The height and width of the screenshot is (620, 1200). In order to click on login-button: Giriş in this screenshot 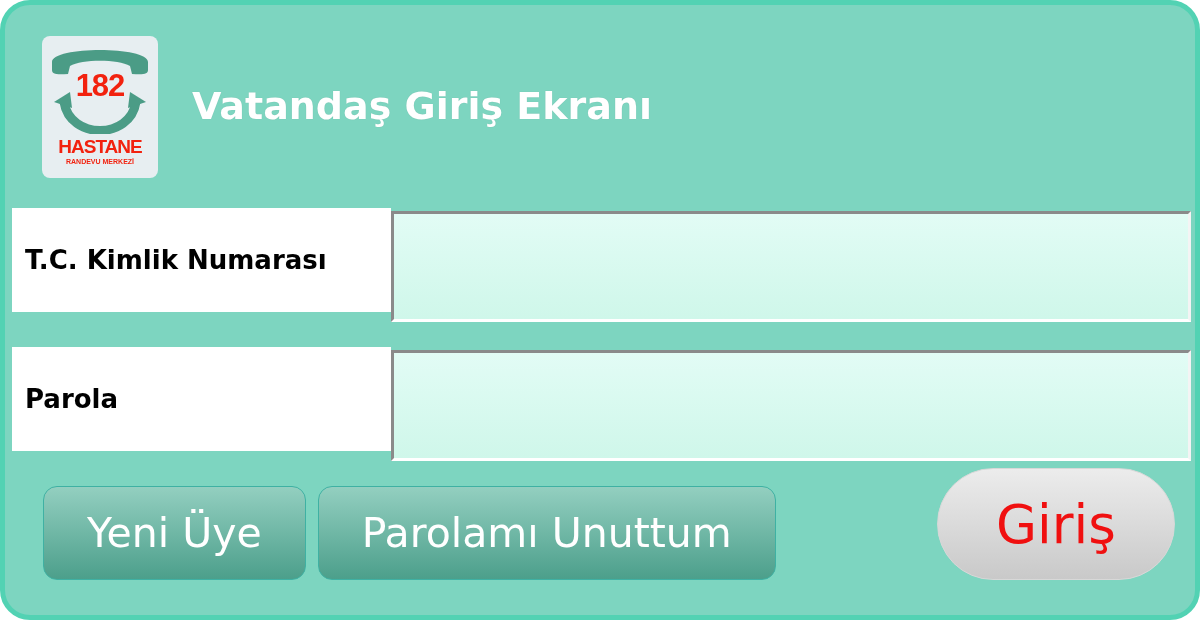, I will do `click(1056, 524)`.